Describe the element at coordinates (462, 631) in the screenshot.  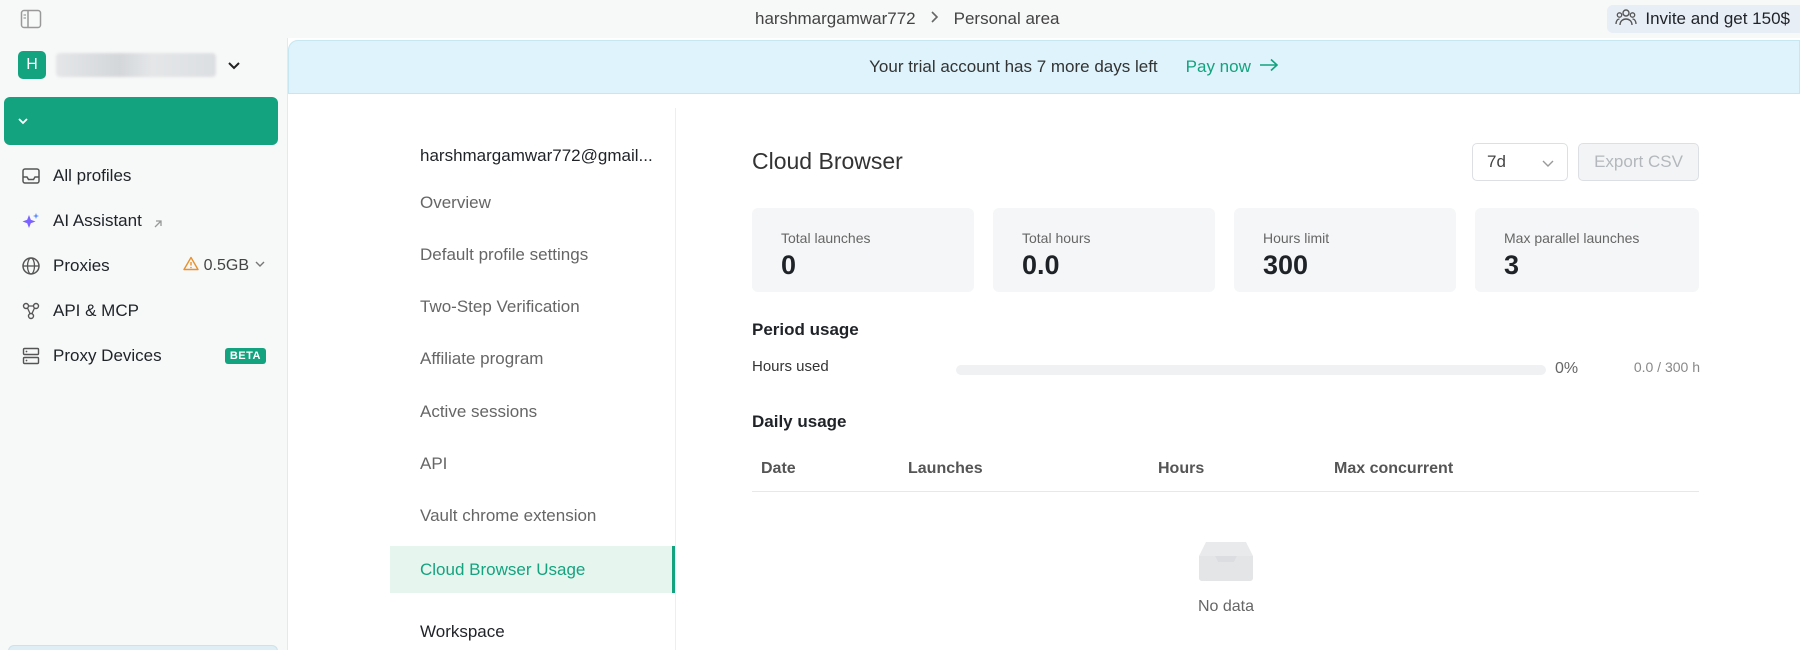
I see `workspace-section-heading: Workspace` at that location.